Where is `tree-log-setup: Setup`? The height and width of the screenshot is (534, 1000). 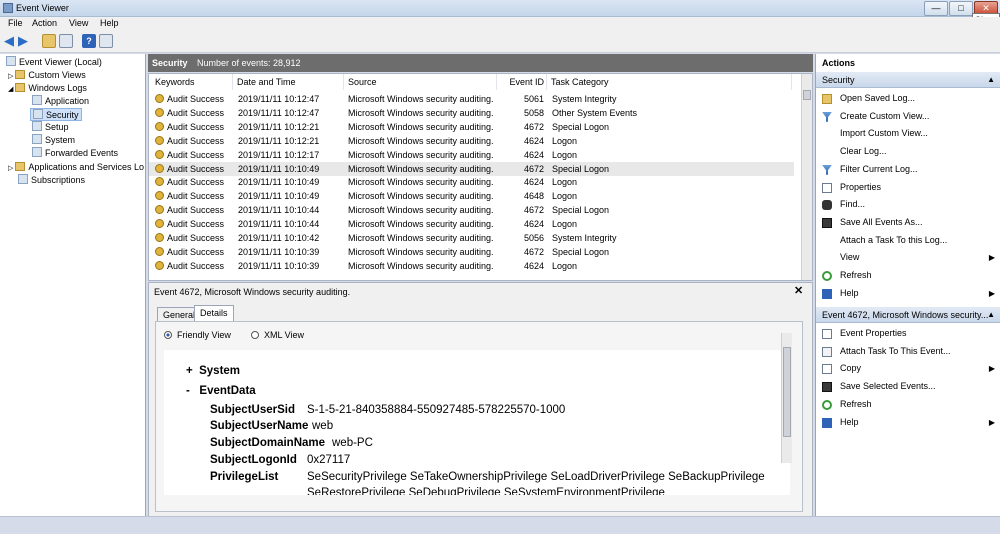 tree-log-setup: Setup is located at coordinates (50, 127).